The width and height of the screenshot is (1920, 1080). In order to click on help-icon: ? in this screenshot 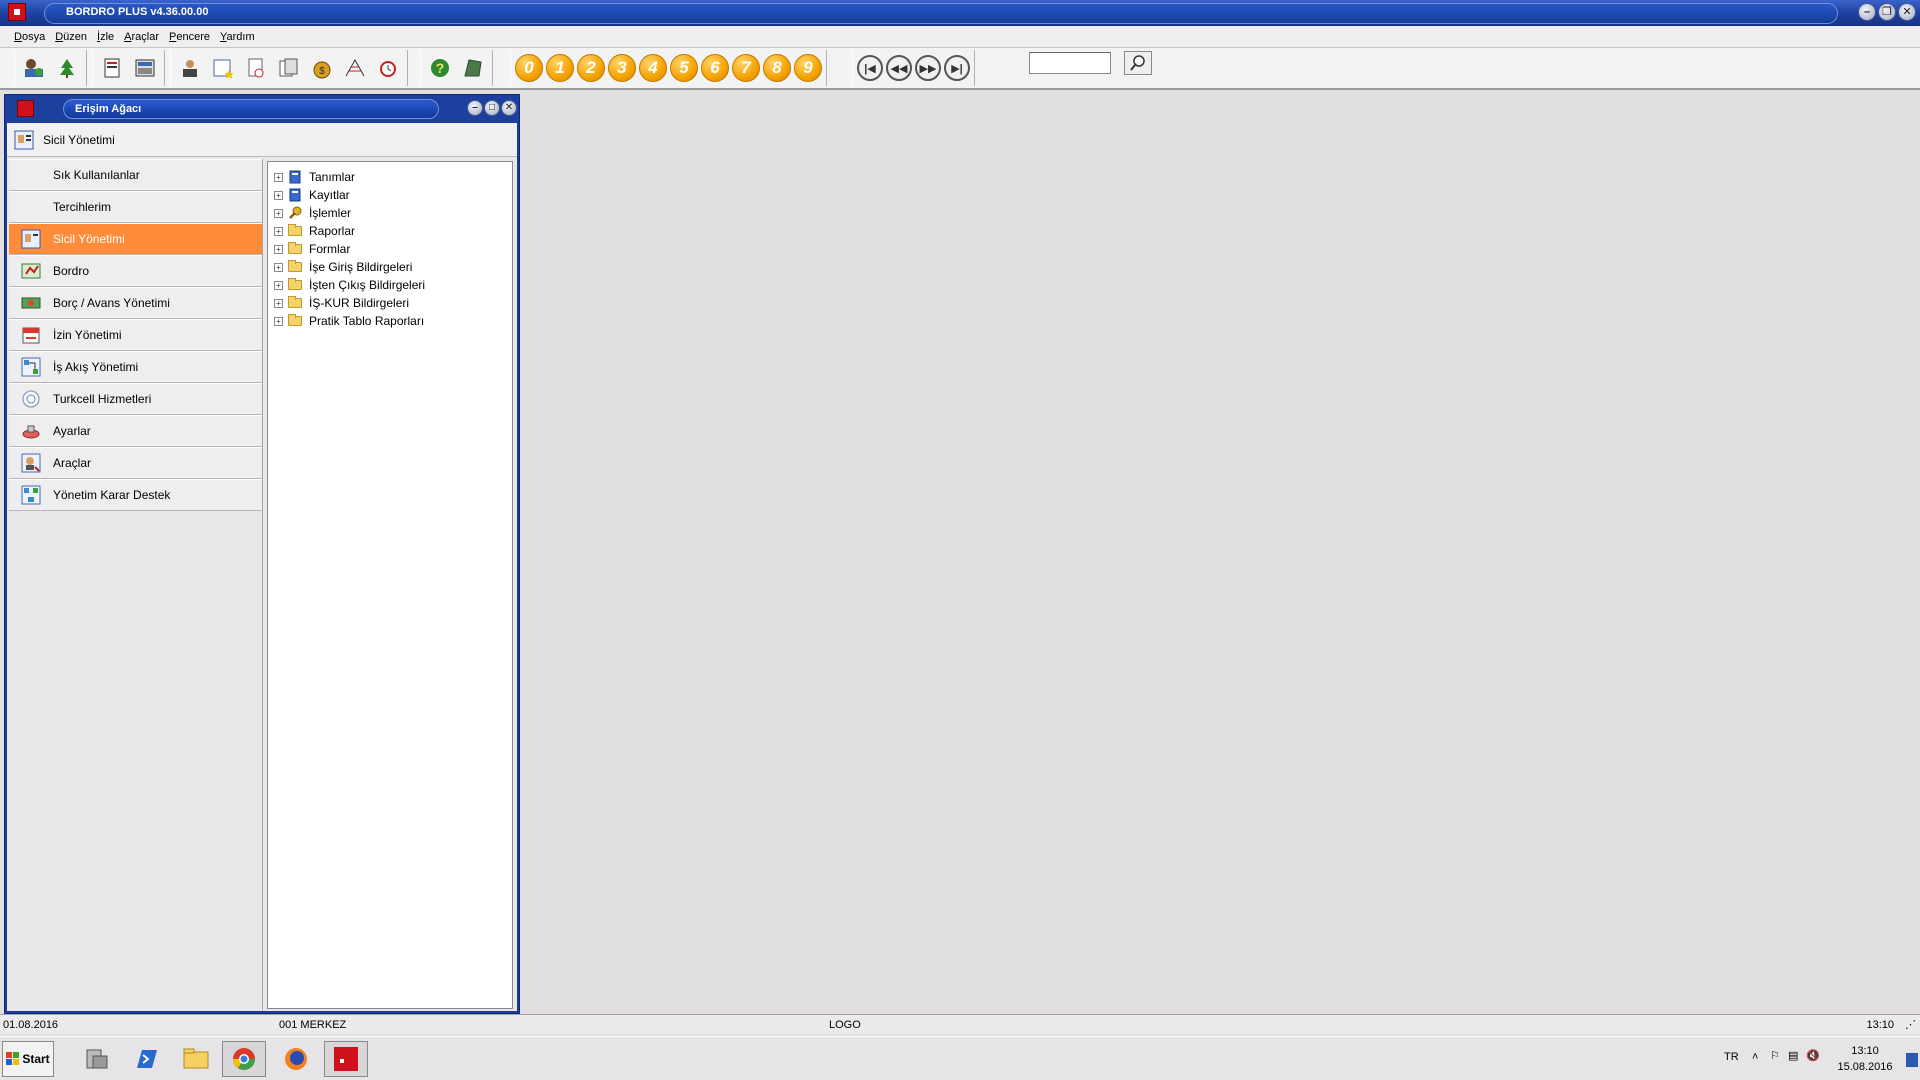, I will do `click(440, 68)`.